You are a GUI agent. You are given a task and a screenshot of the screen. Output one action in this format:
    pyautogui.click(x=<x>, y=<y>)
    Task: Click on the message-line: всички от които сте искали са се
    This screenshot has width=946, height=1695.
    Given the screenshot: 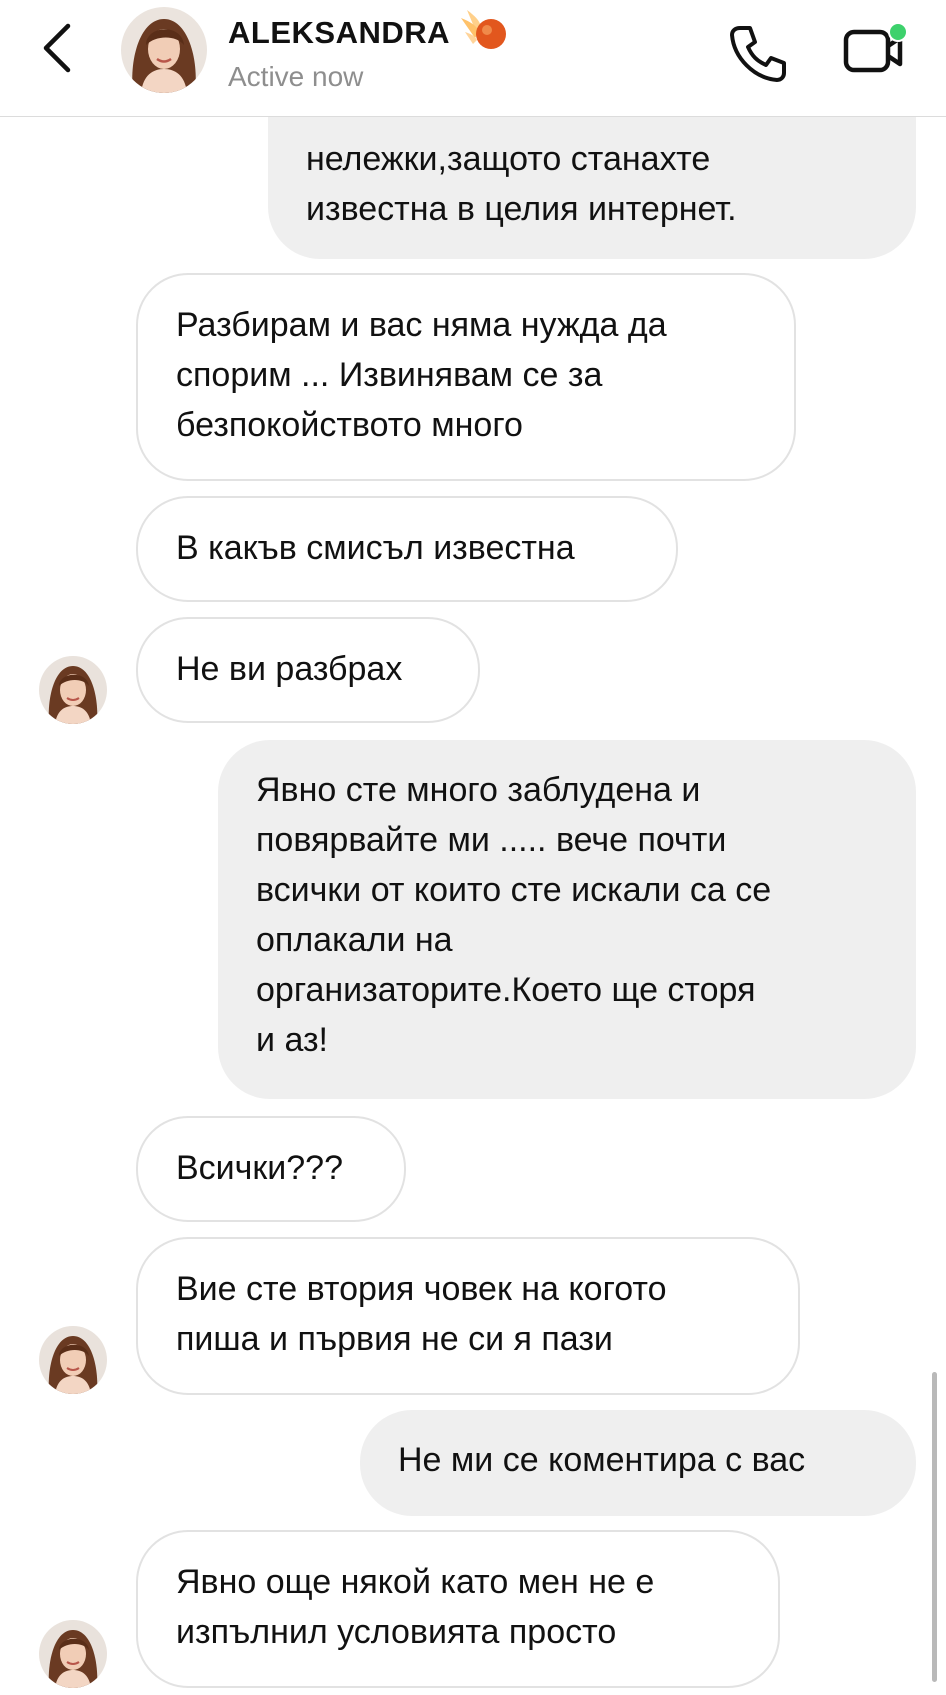 What is the action you would take?
    pyautogui.click(x=514, y=890)
    